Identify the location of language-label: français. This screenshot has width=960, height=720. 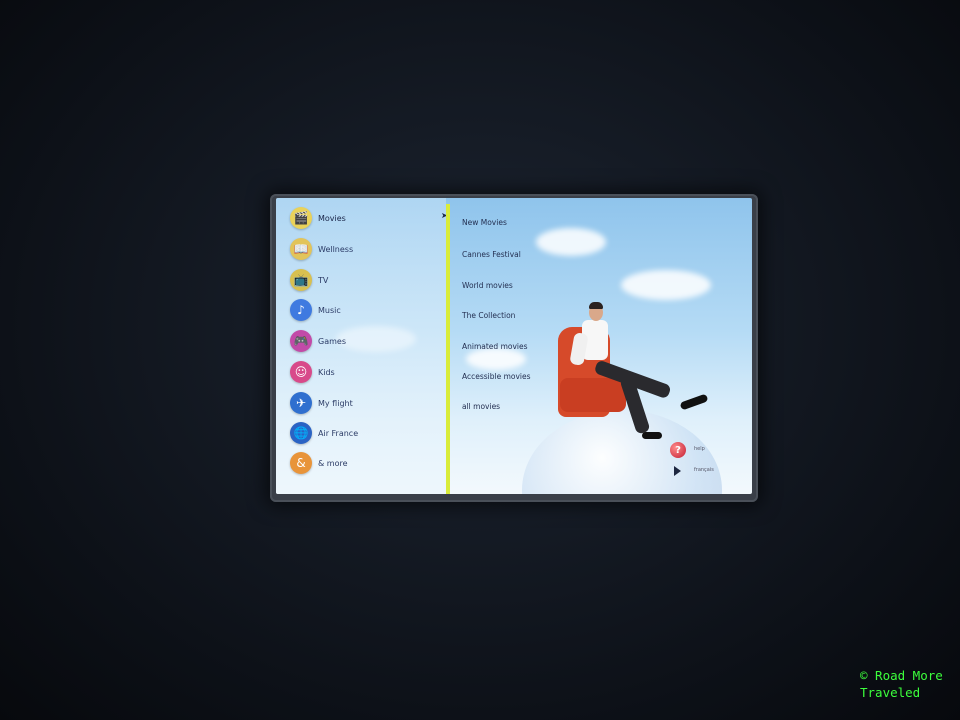
(704, 470).